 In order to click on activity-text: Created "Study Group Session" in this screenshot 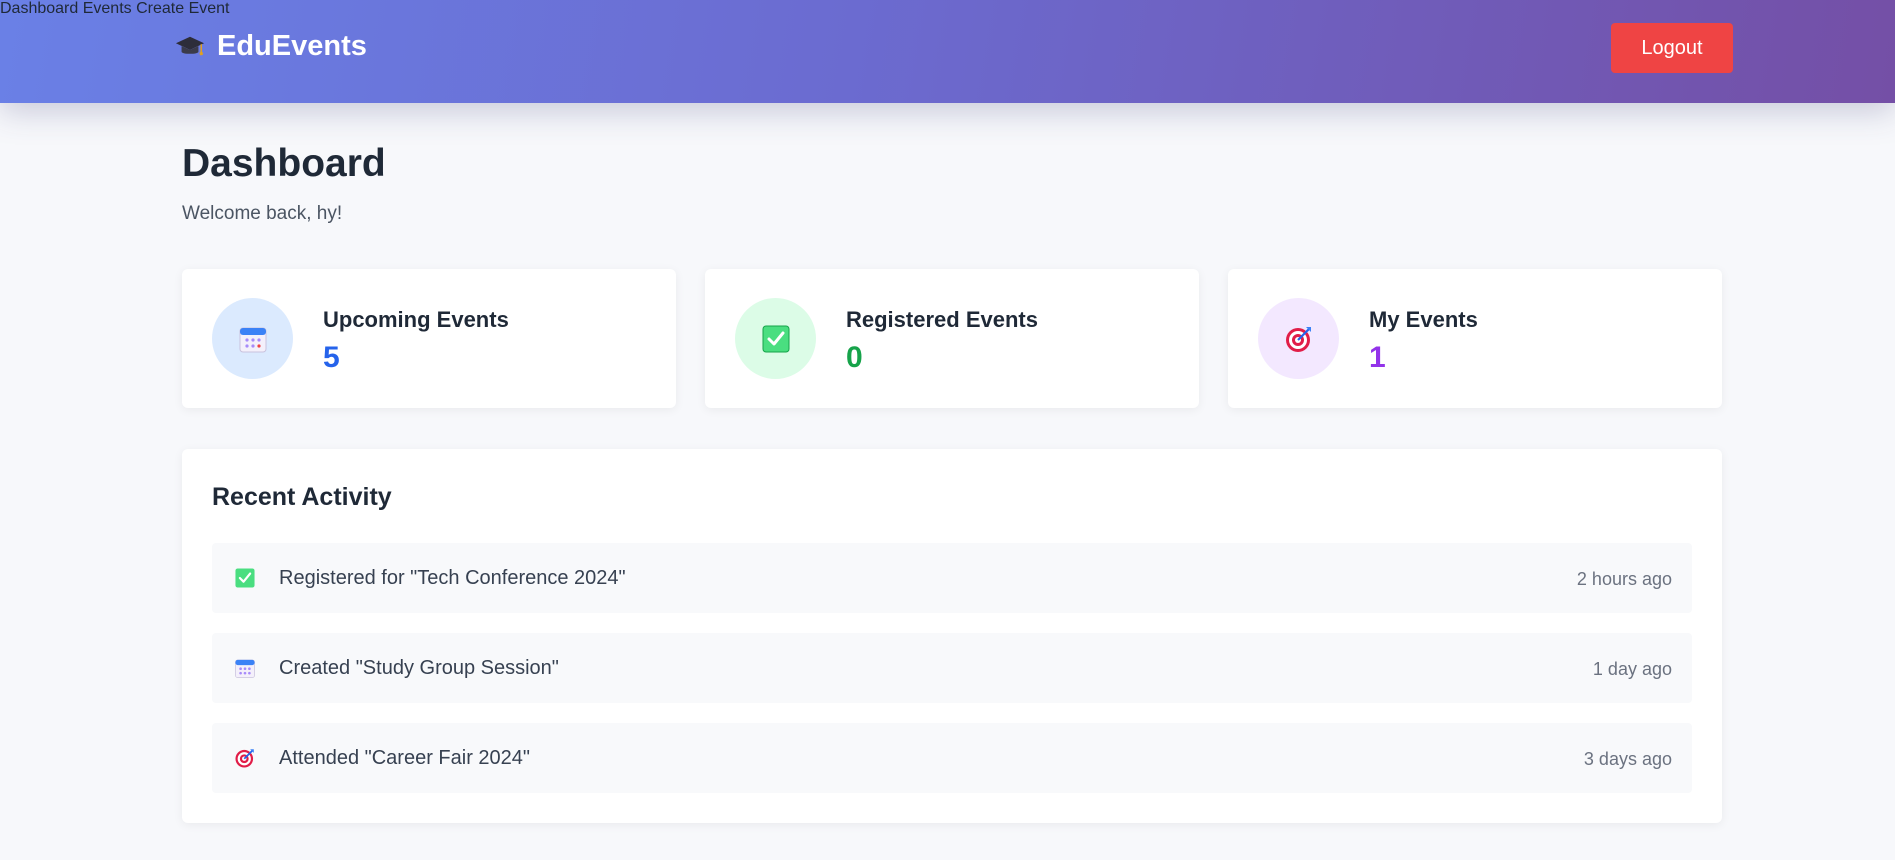, I will do `click(419, 668)`.